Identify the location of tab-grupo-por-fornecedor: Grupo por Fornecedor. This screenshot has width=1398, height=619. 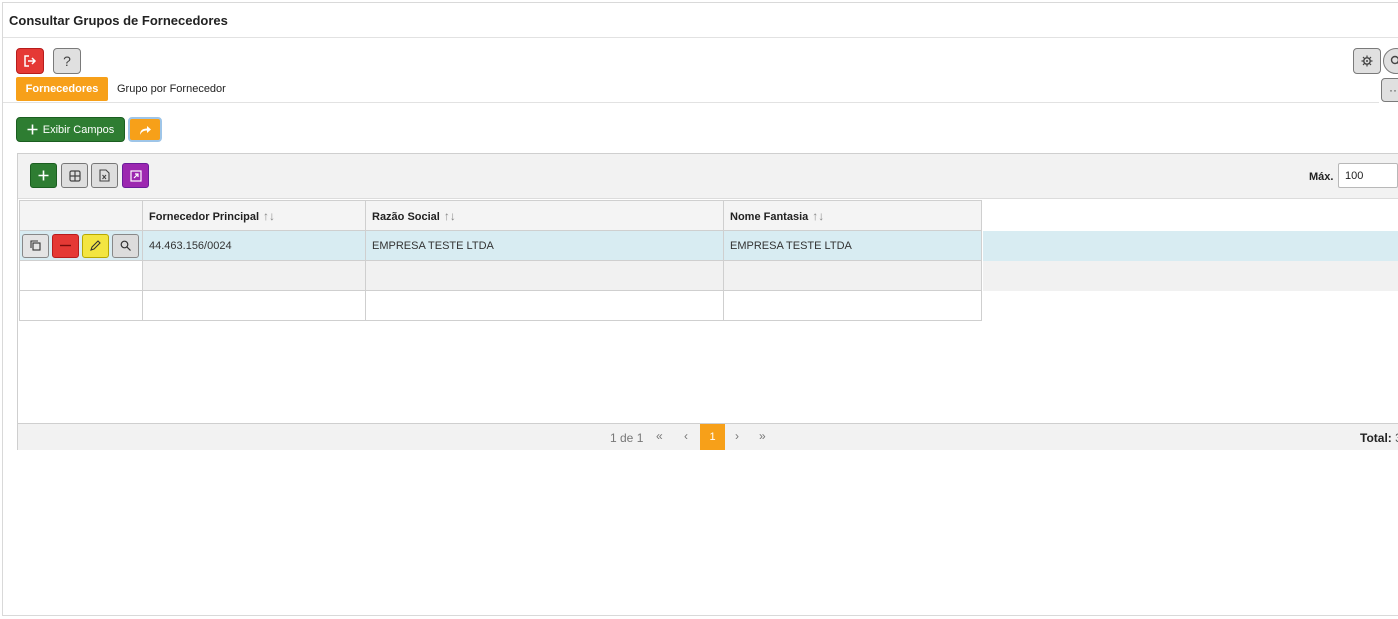
(171, 89).